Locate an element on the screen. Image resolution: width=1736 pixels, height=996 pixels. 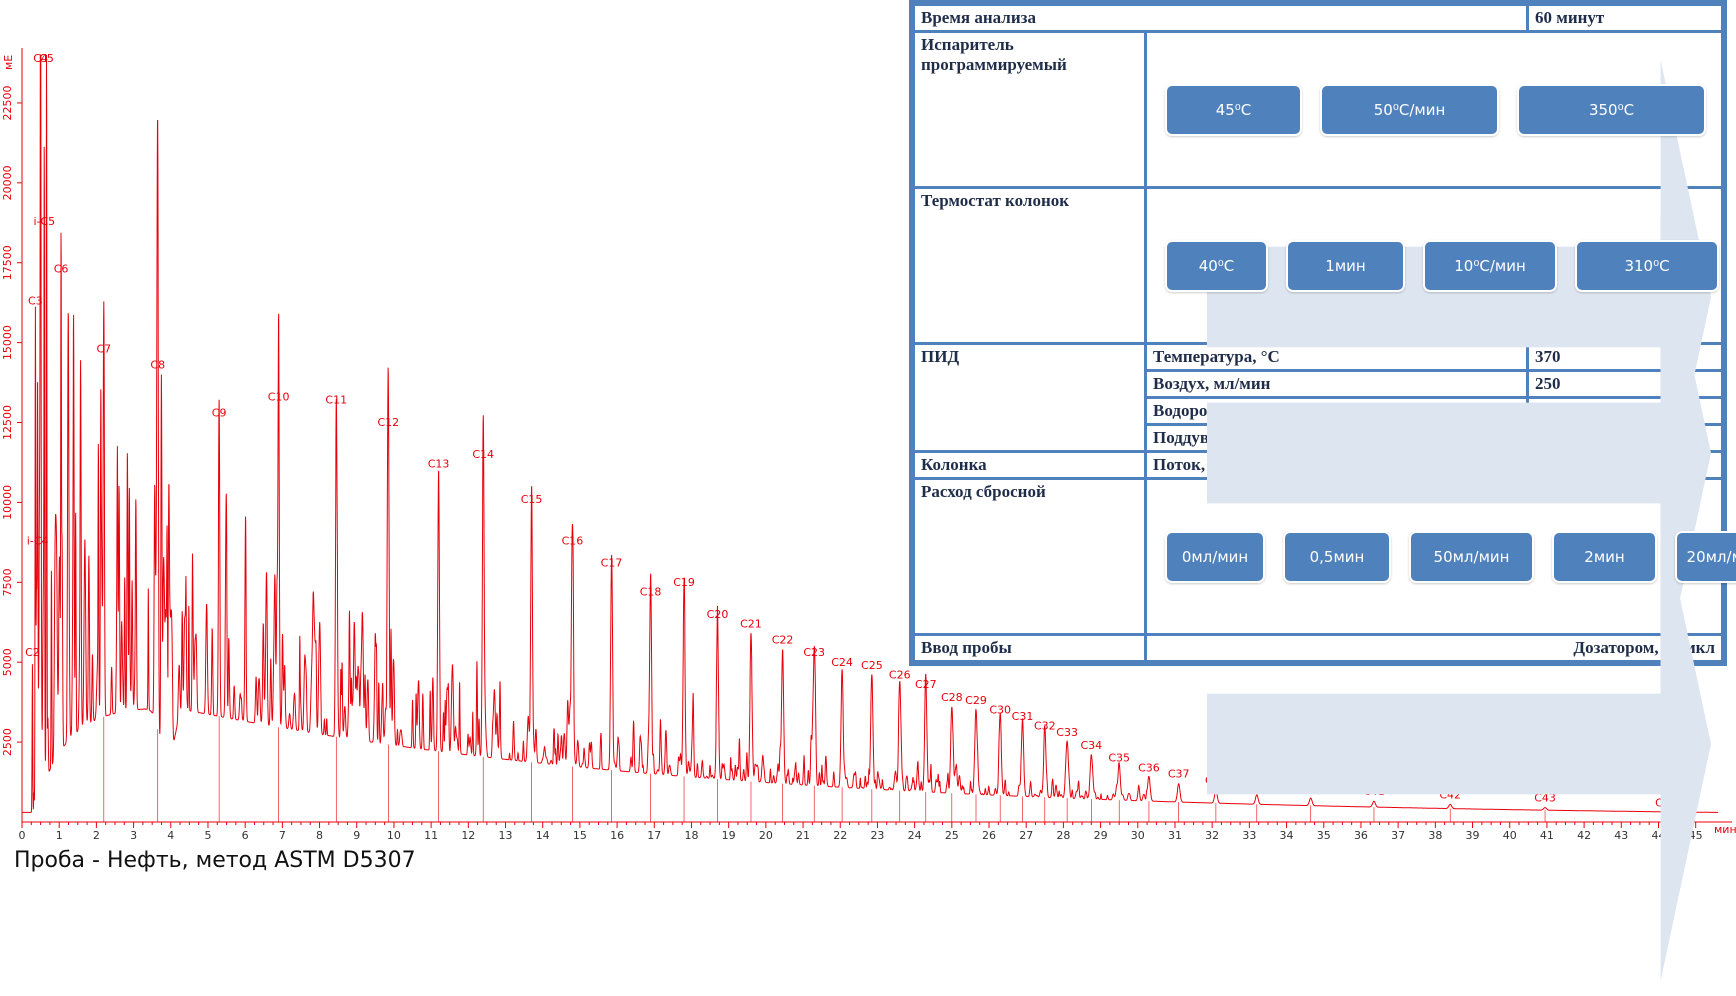
peak-label: C36 is located at coordinates (1149, 767).